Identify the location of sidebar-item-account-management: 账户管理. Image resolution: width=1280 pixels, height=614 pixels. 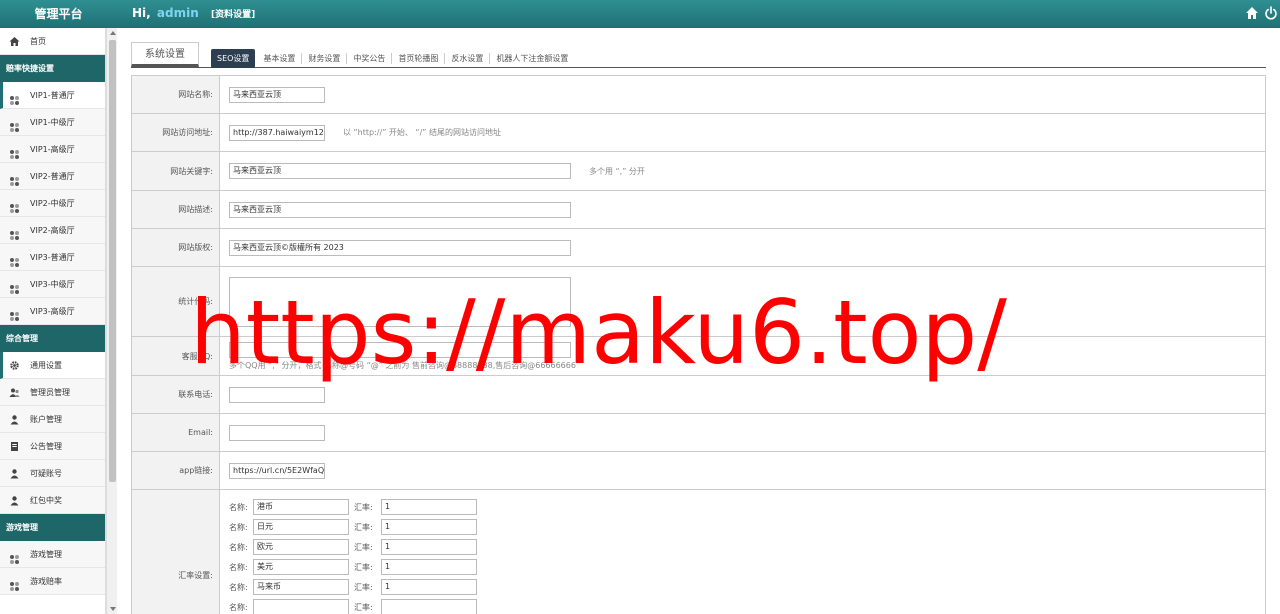
(52, 419).